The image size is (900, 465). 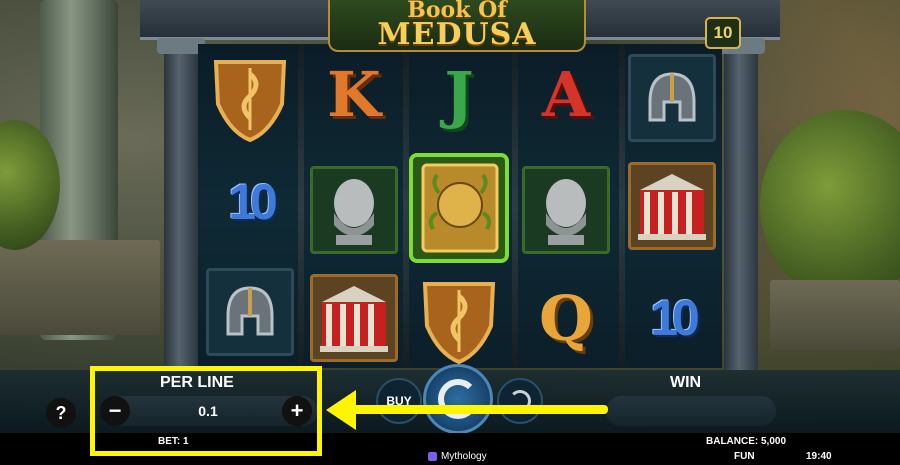 I want to click on help-button: ?, so click(x=61, y=413).